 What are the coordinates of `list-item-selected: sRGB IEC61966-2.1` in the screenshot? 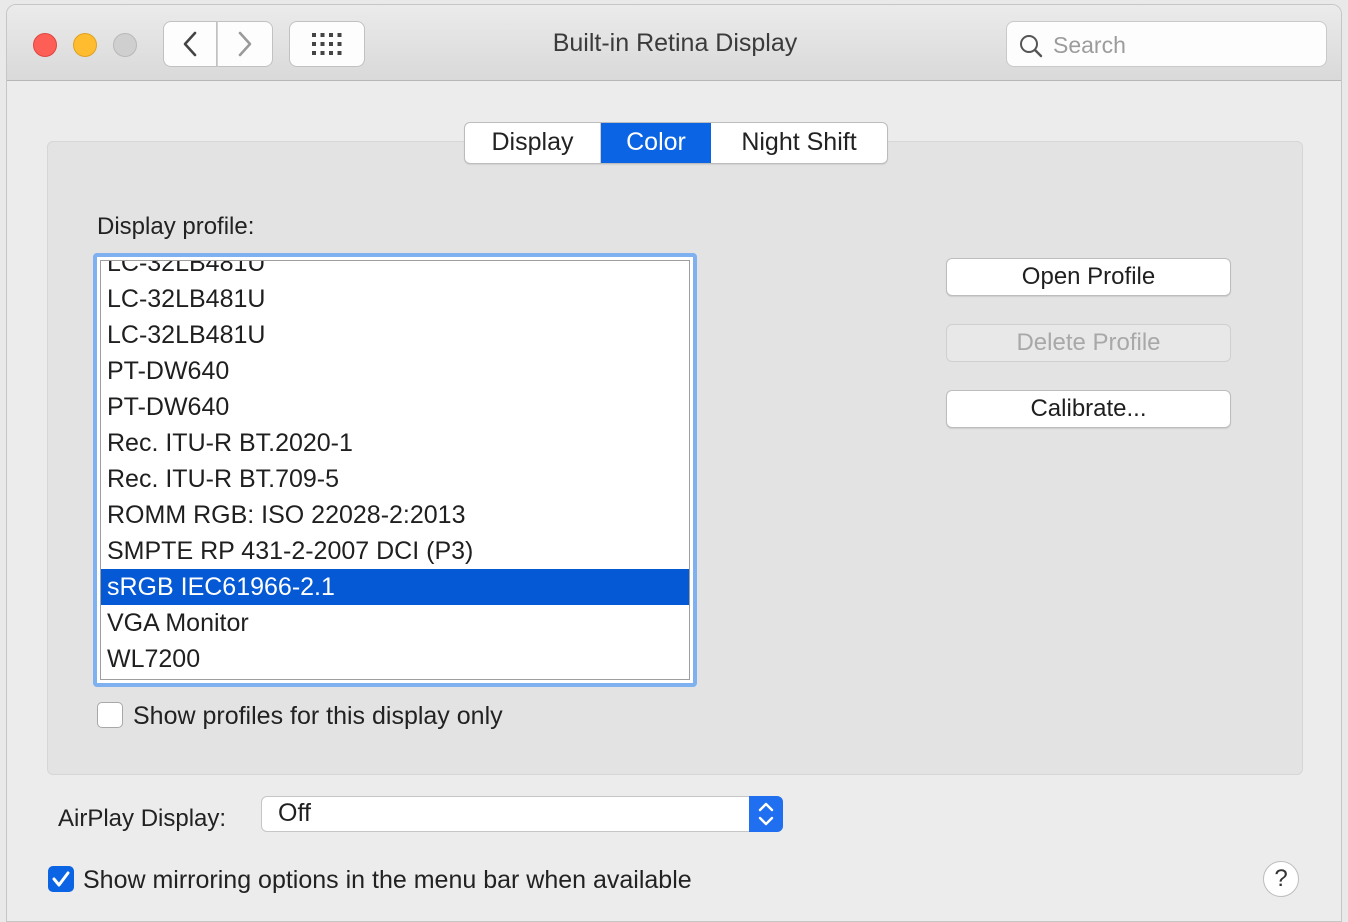 It's located at (395, 587).